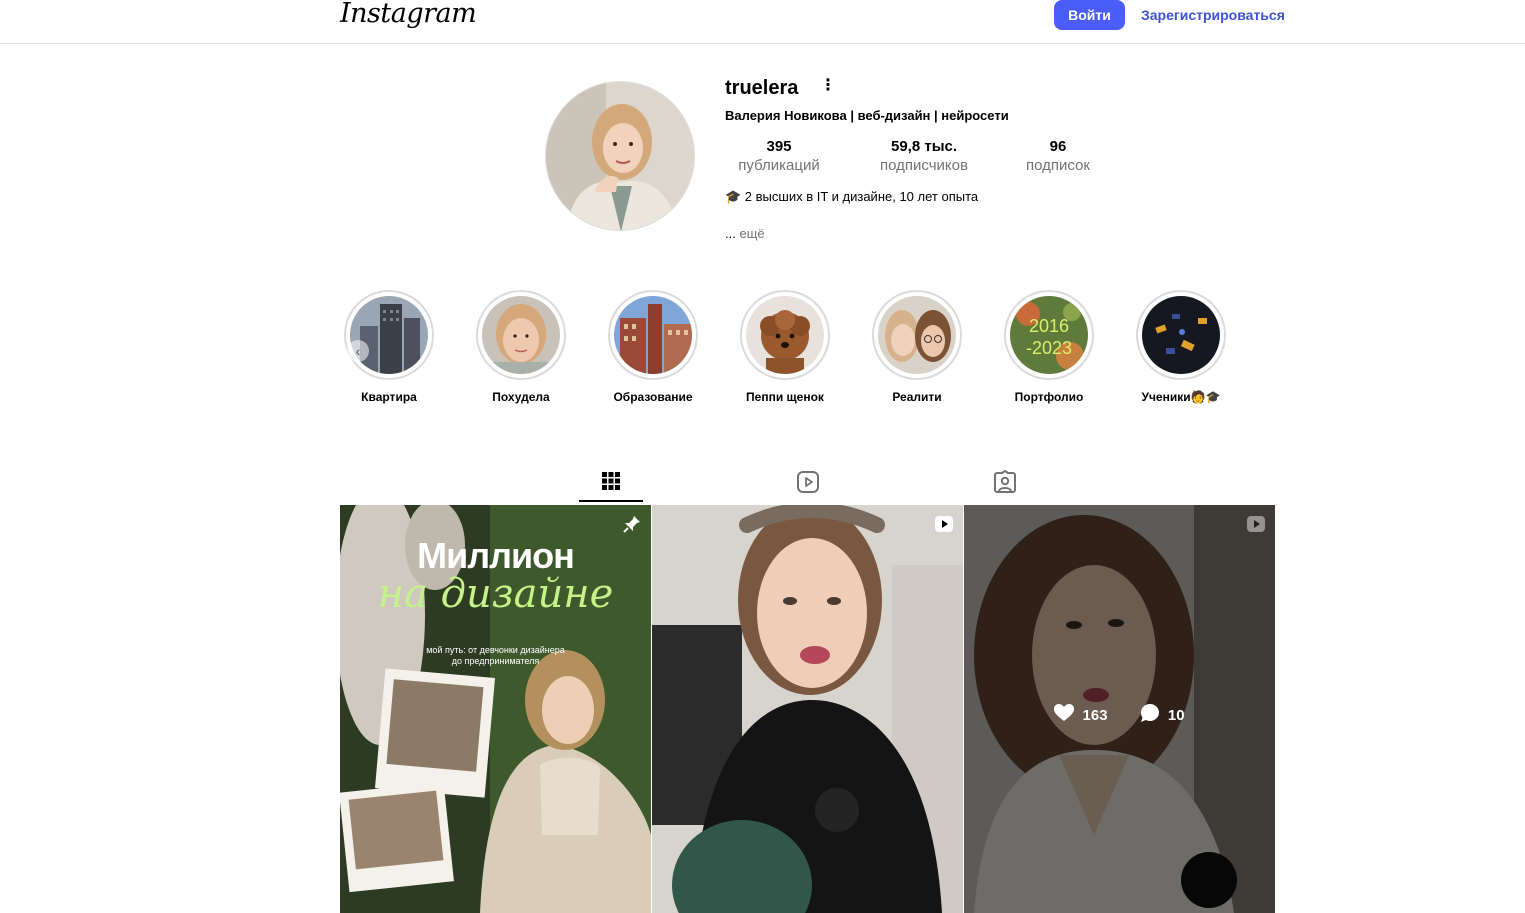  What do you see at coordinates (779, 165) in the screenshot?
I see `stat-posts-label: публикаций` at bounding box center [779, 165].